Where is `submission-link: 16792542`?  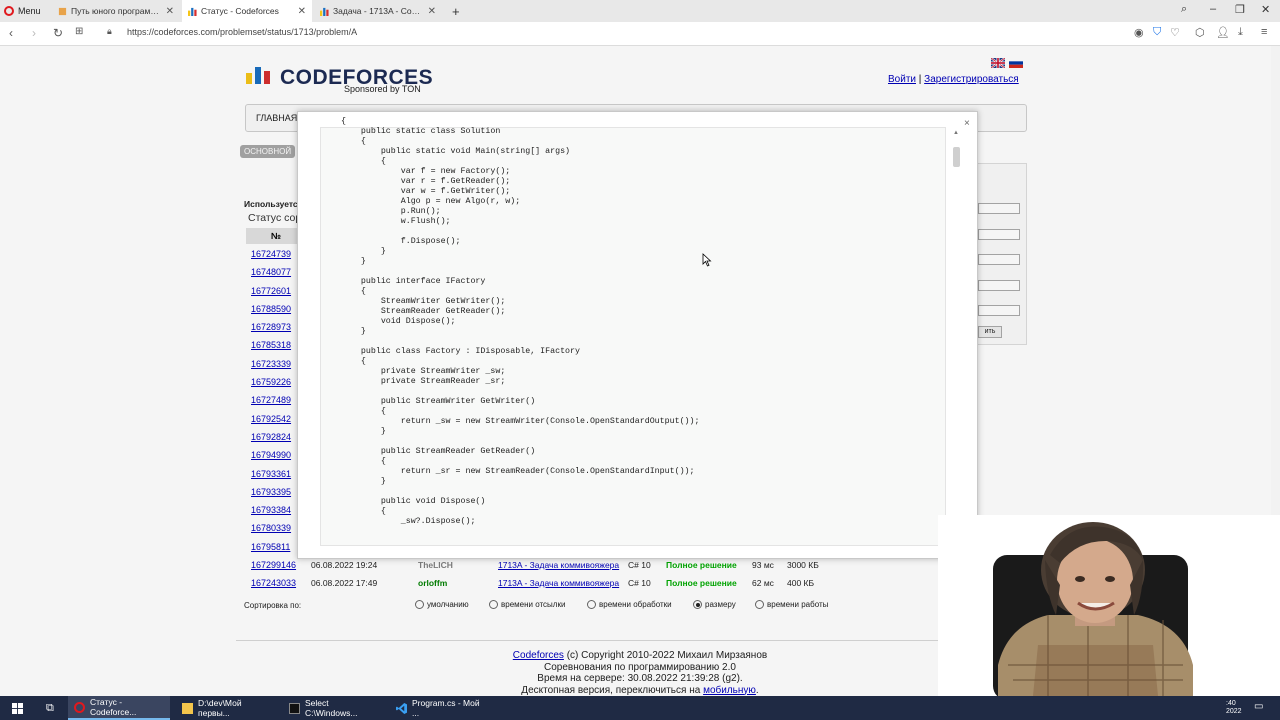 submission-link: 16792542 is located at coordinates (271, 419).